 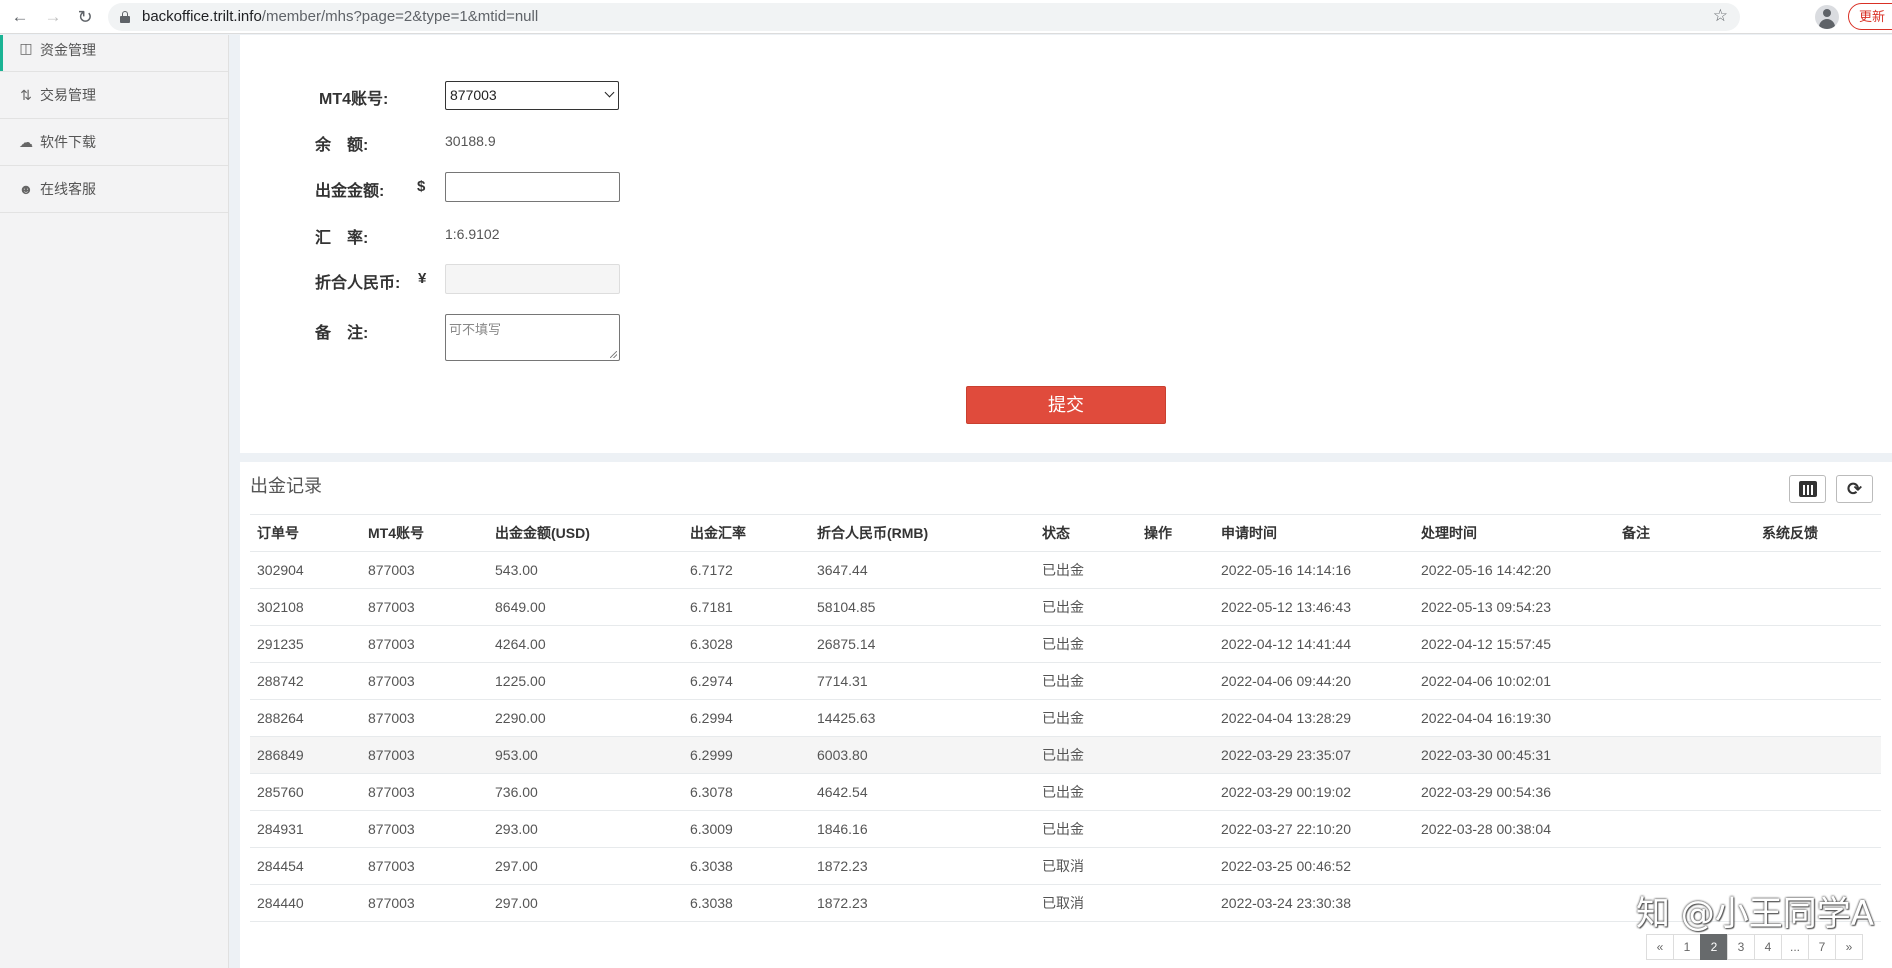 What do you see at coordinates (1086, 903) in the screenshot?
I see `table-cell: 已取消` at bounding box center [1086, 903].